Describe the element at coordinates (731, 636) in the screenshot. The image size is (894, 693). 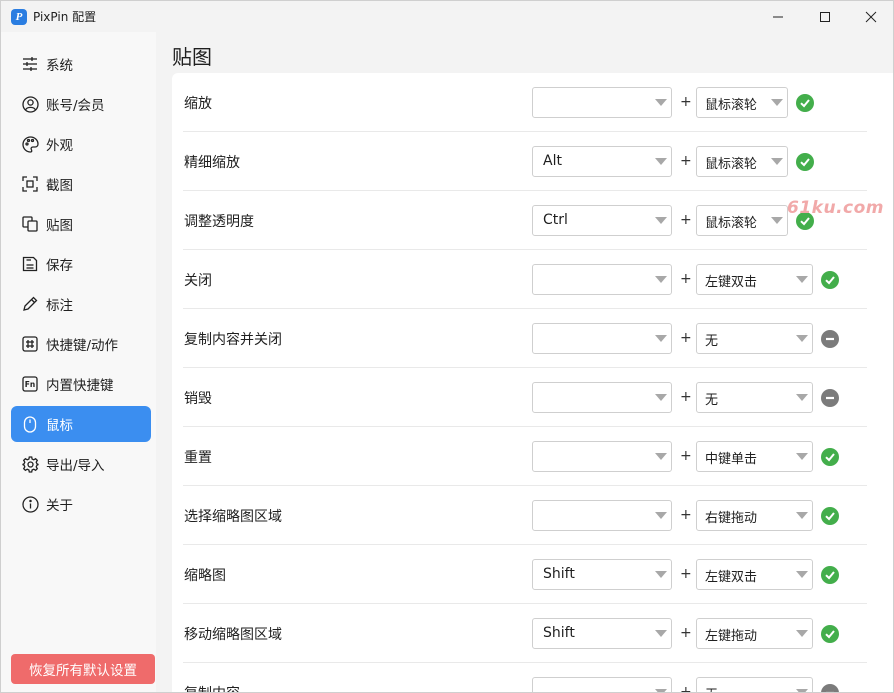
I see `mouse-action-value: 左键拖动` at that location.